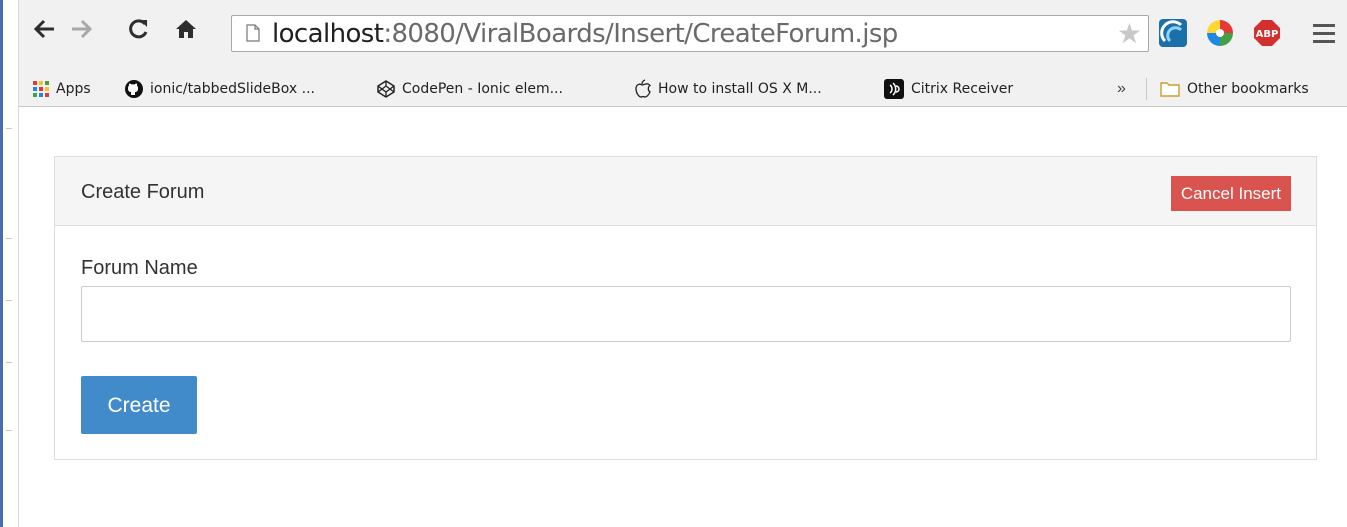 The width and height of the screenshot is (1347, 527). I want to click on bookmark-label: Citrix Receiver, so click(962, 89).